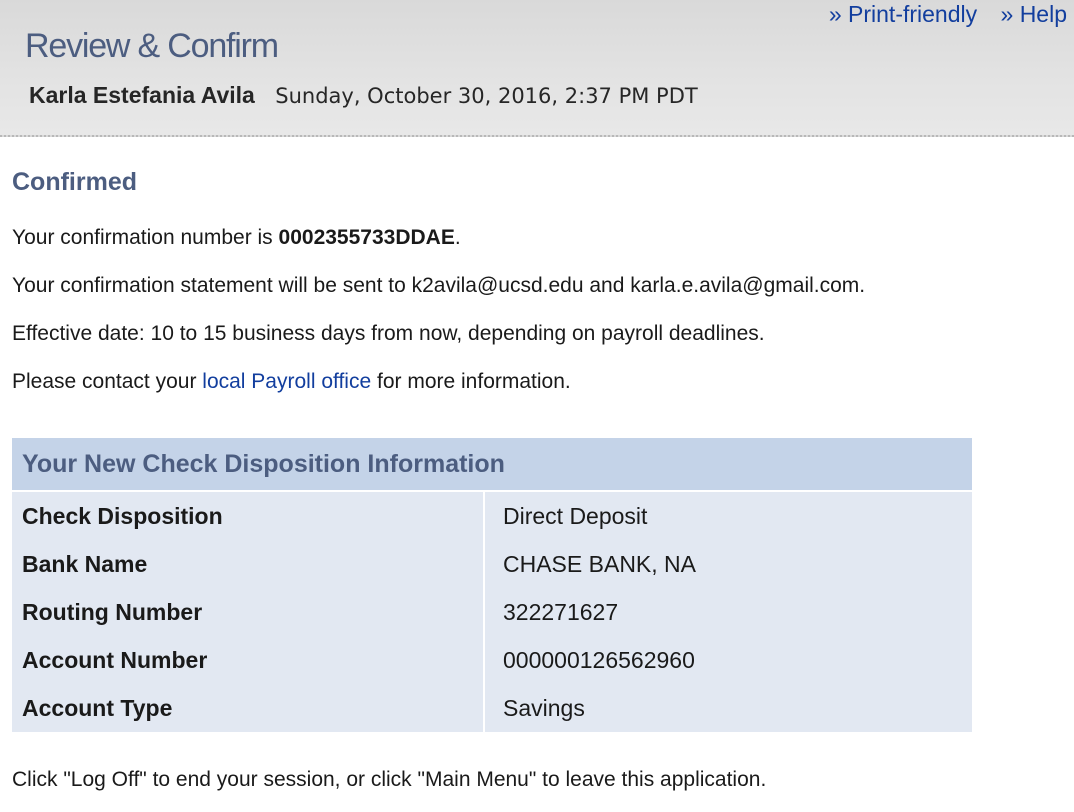 This screenshot has width=1074, height=812. I want to click on table-row: Bank Name CHASE BANK, NA, so click(492, 564).